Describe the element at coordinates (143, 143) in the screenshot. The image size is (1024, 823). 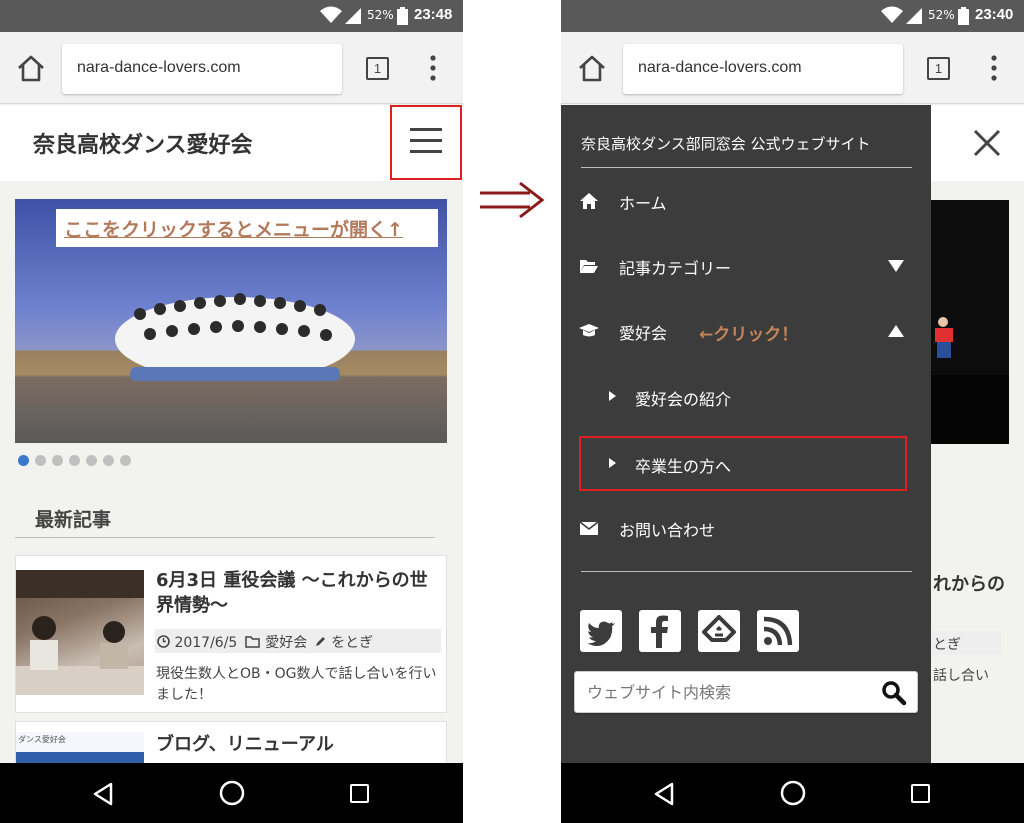
I see `site-title: 奈良高校ダンス愛好会` at that location.